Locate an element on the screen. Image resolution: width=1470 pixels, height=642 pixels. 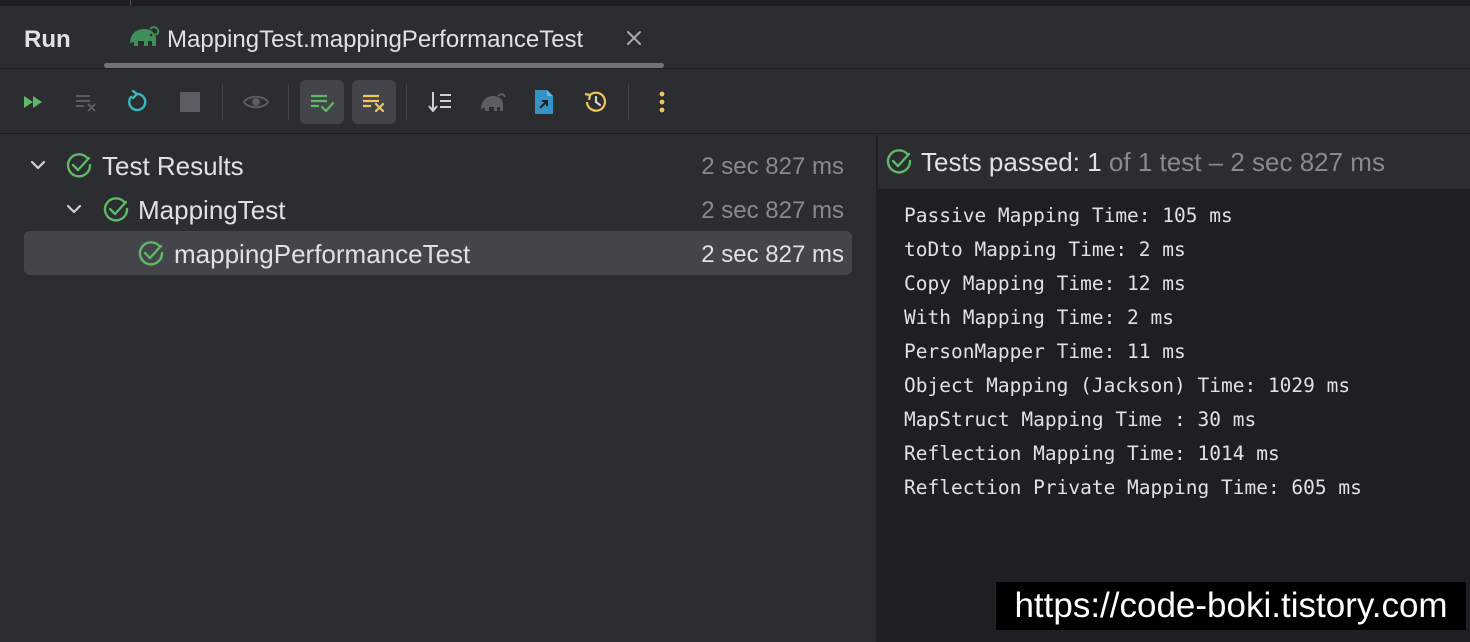
tree-row-mappingperformancetest: mappingPerformanceTest 2 sec 827 ms is located at coordinates (438, 253).